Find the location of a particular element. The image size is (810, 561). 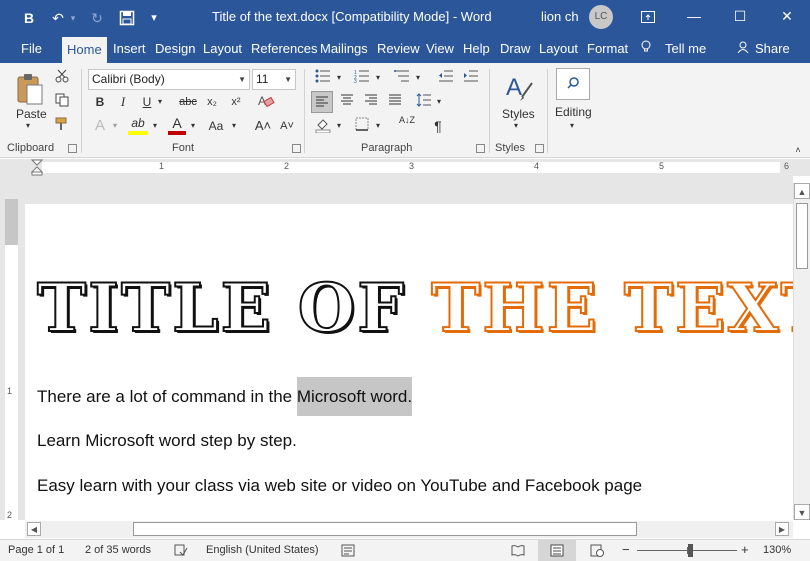

scroll-left-icon: ◀ is located at coordinates (34, 529).